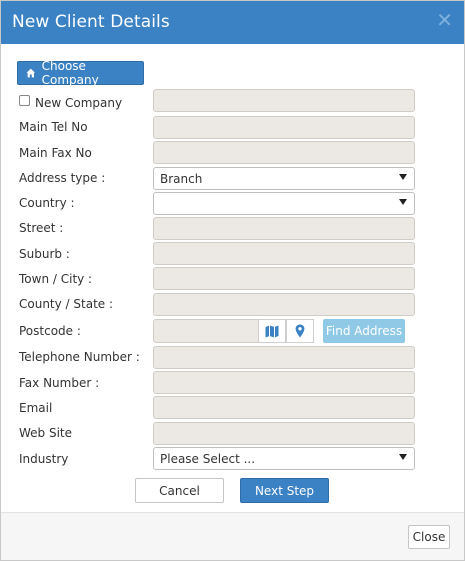 This screenshot has height=561, width=465. I want to click on company-name-field, so click(284, 100).